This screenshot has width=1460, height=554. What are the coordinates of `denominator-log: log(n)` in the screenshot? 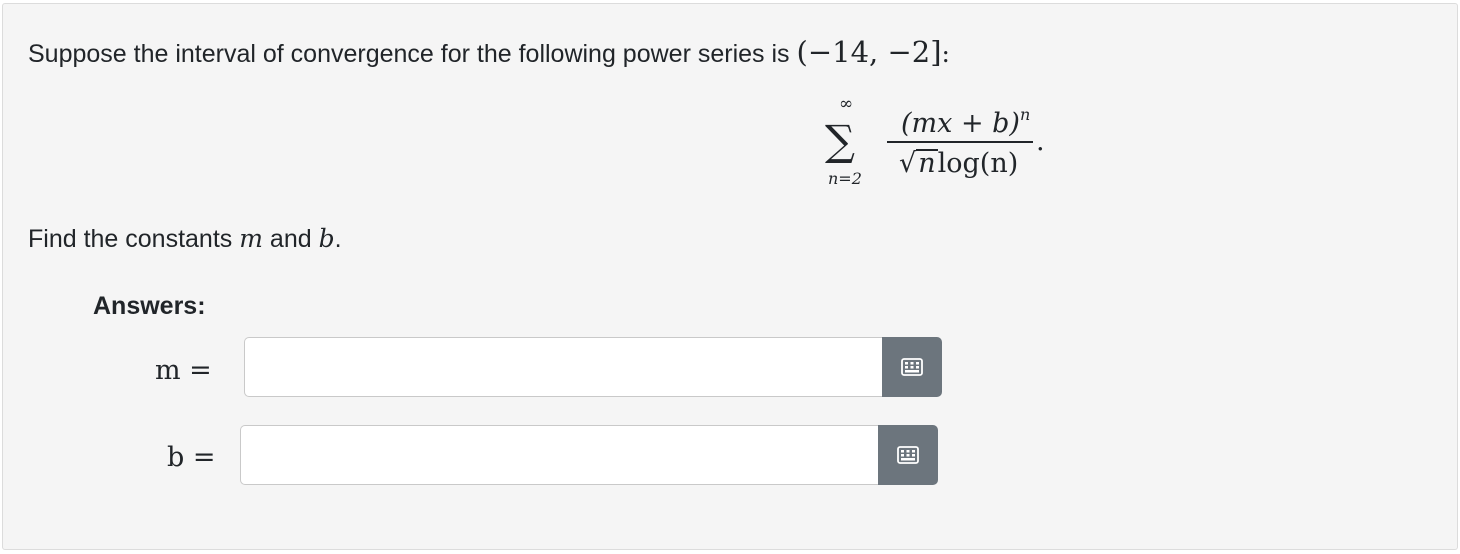 It's located at (978, 163).